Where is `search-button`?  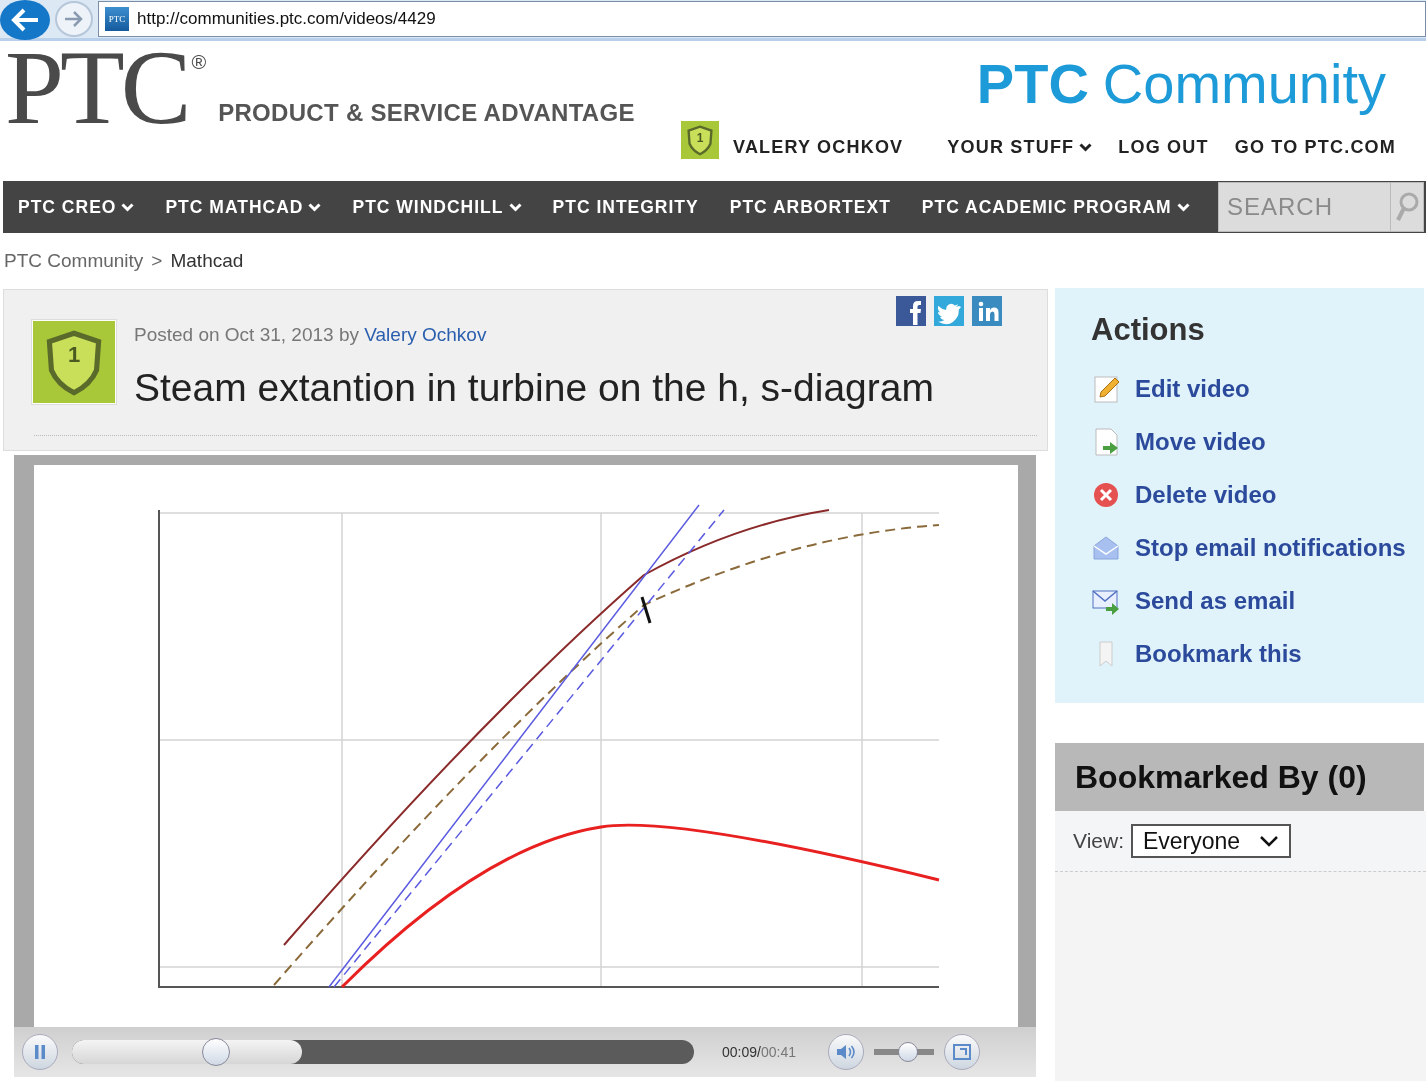 search-button is located at coordinates (1407, 207).